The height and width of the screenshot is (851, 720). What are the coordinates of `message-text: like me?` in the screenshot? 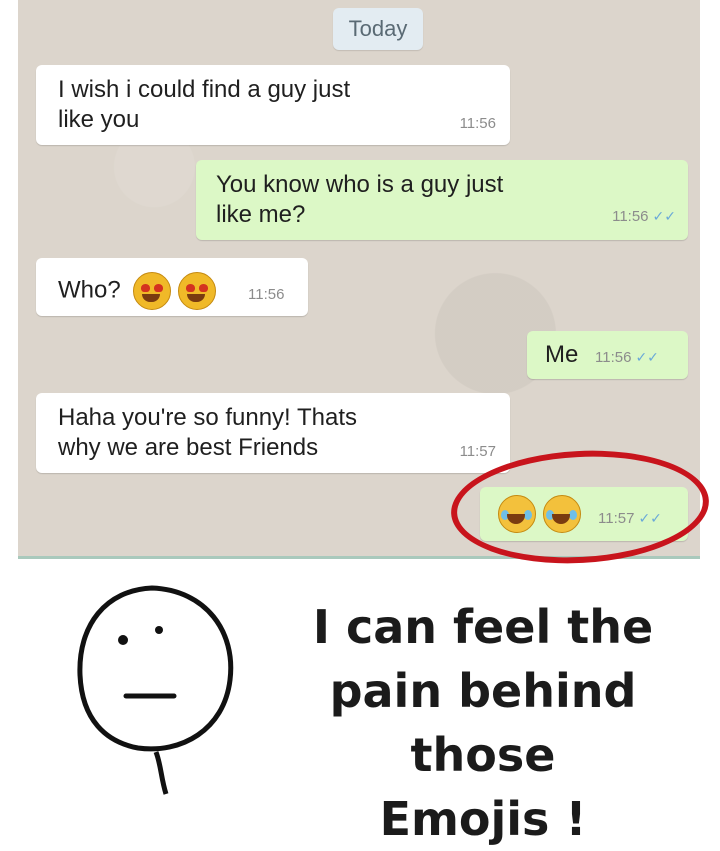 It's located at (261, 214).